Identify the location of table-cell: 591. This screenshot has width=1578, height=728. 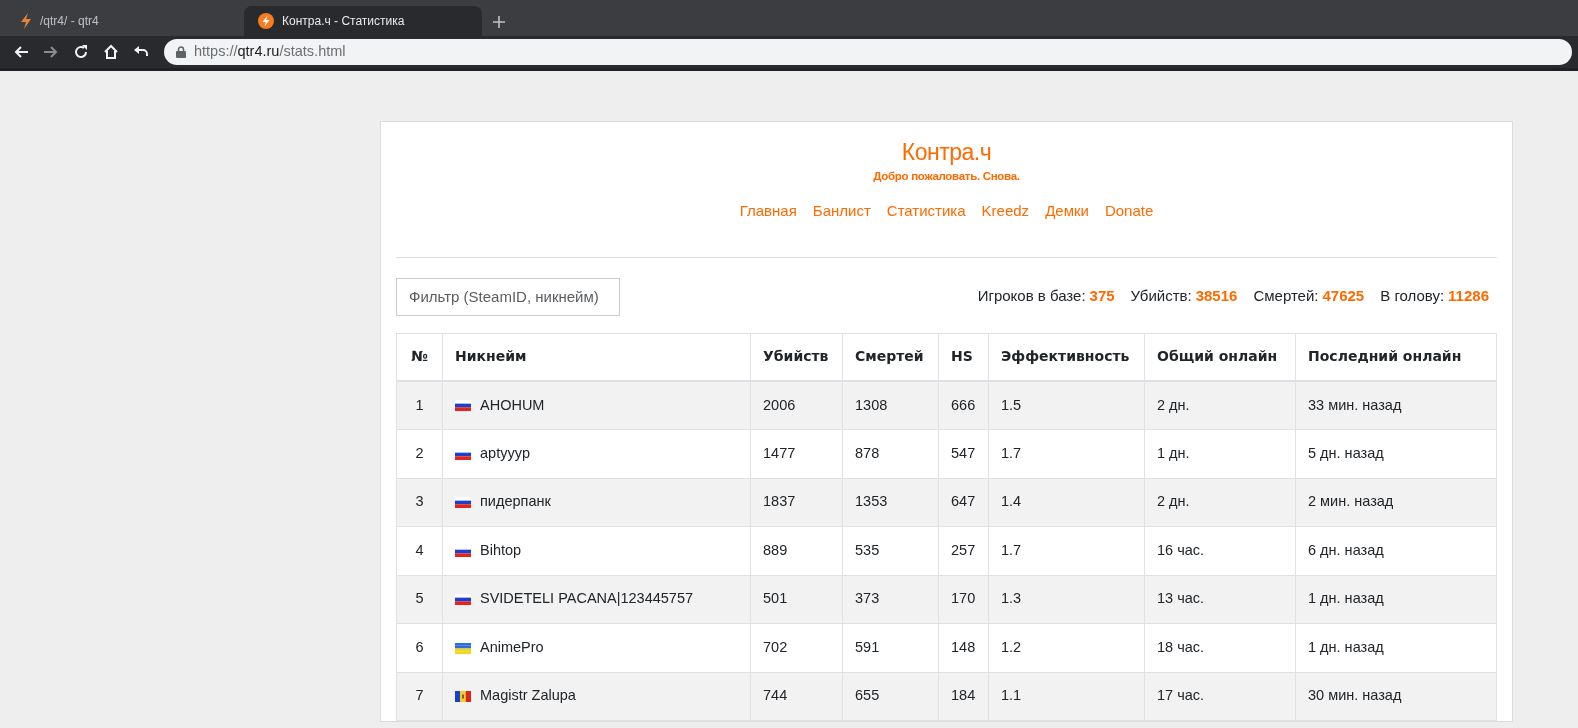
(890, 647).